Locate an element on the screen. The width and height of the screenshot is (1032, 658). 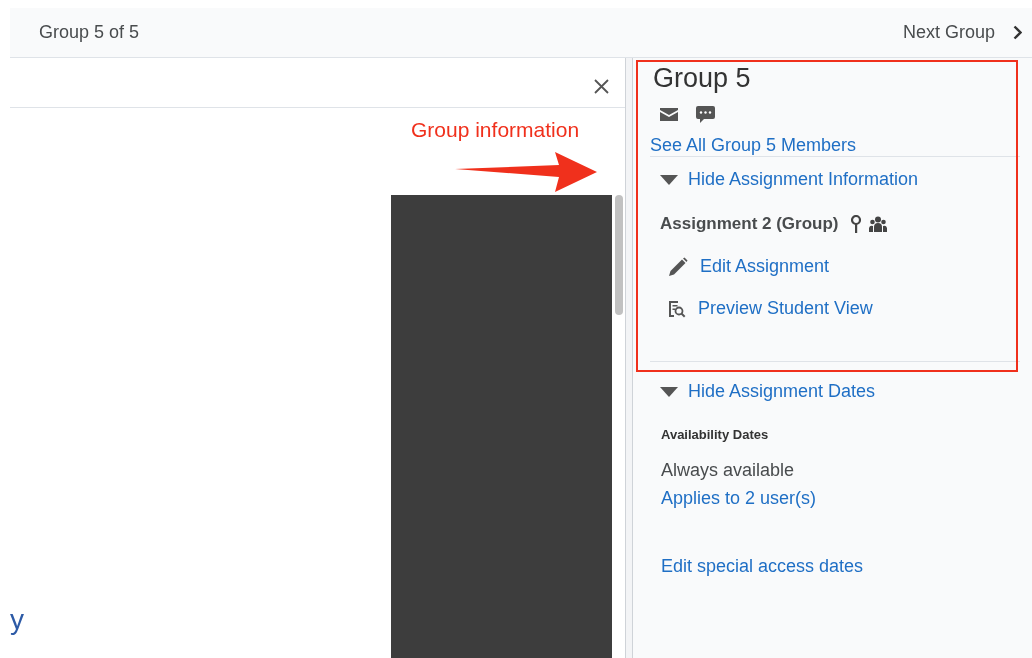
section-toggle: Hide Assignment Information is located at coordinates (784, 179).